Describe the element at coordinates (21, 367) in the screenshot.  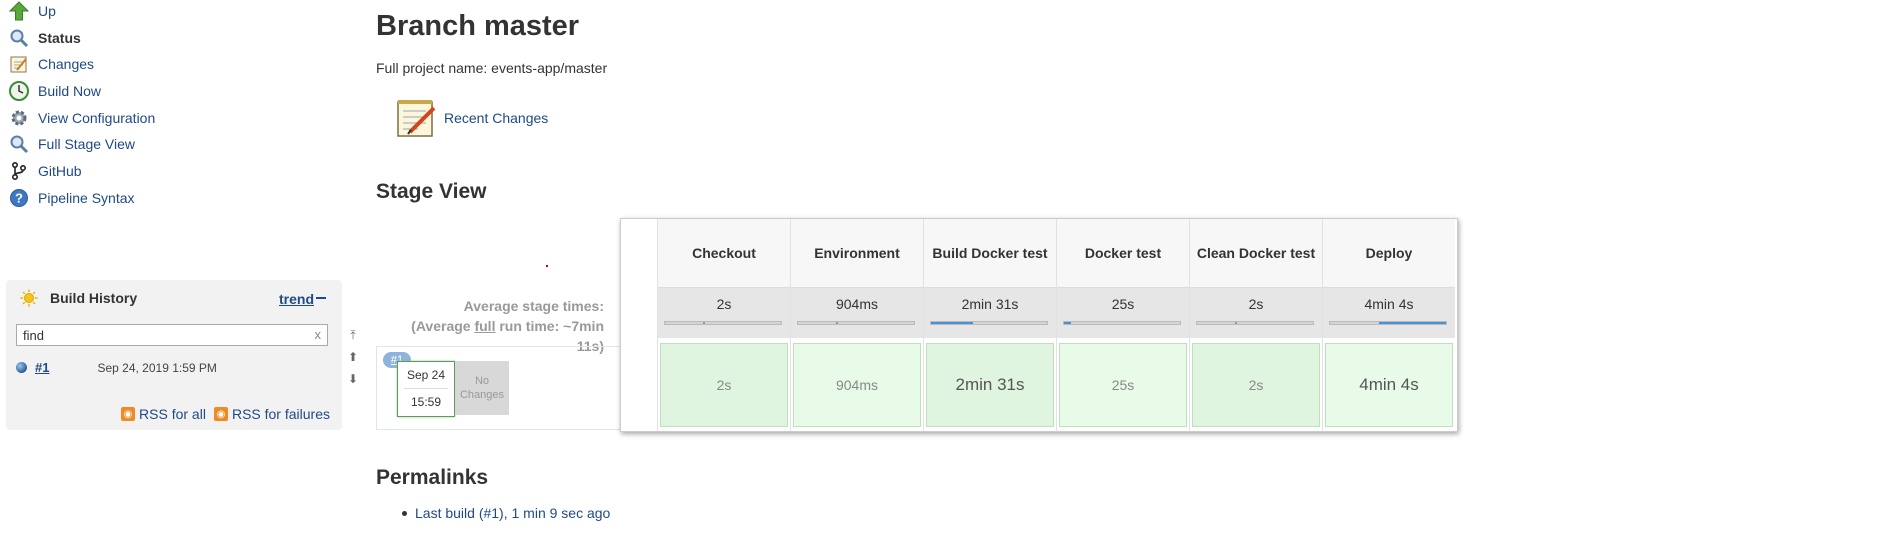
I see `build-status-ball-icon` at that location.